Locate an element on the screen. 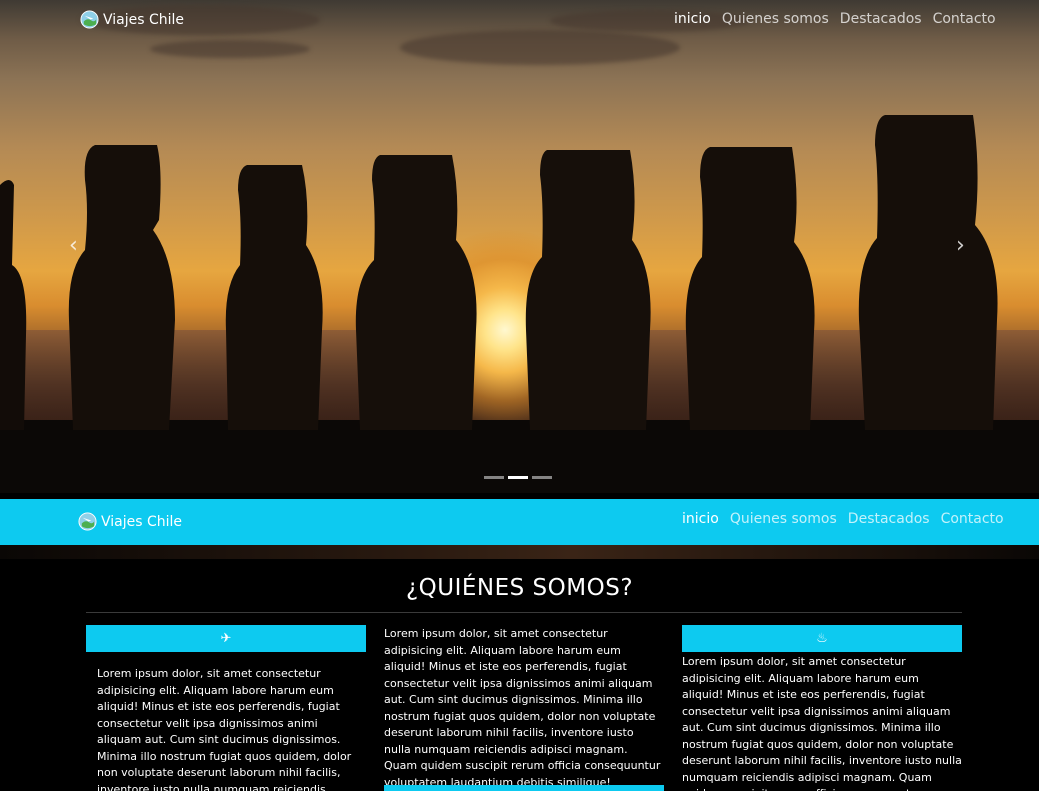 This screenshot has height=791, width=1039. chevron-left-icon: ‹ is located at coordinates (73, 245).